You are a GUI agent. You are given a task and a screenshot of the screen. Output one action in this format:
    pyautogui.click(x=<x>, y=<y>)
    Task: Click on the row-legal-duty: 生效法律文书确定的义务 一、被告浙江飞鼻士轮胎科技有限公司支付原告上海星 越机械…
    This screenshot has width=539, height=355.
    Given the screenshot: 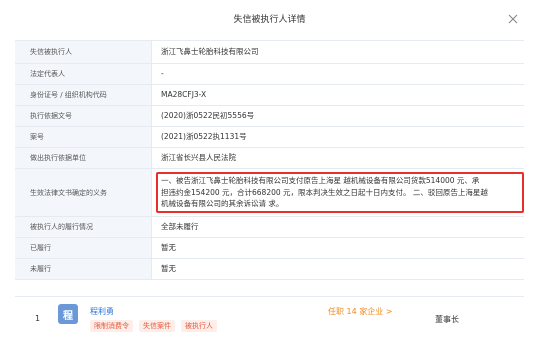 What is the action you would take?
    pyautogui.click(x=269, y=193)
    